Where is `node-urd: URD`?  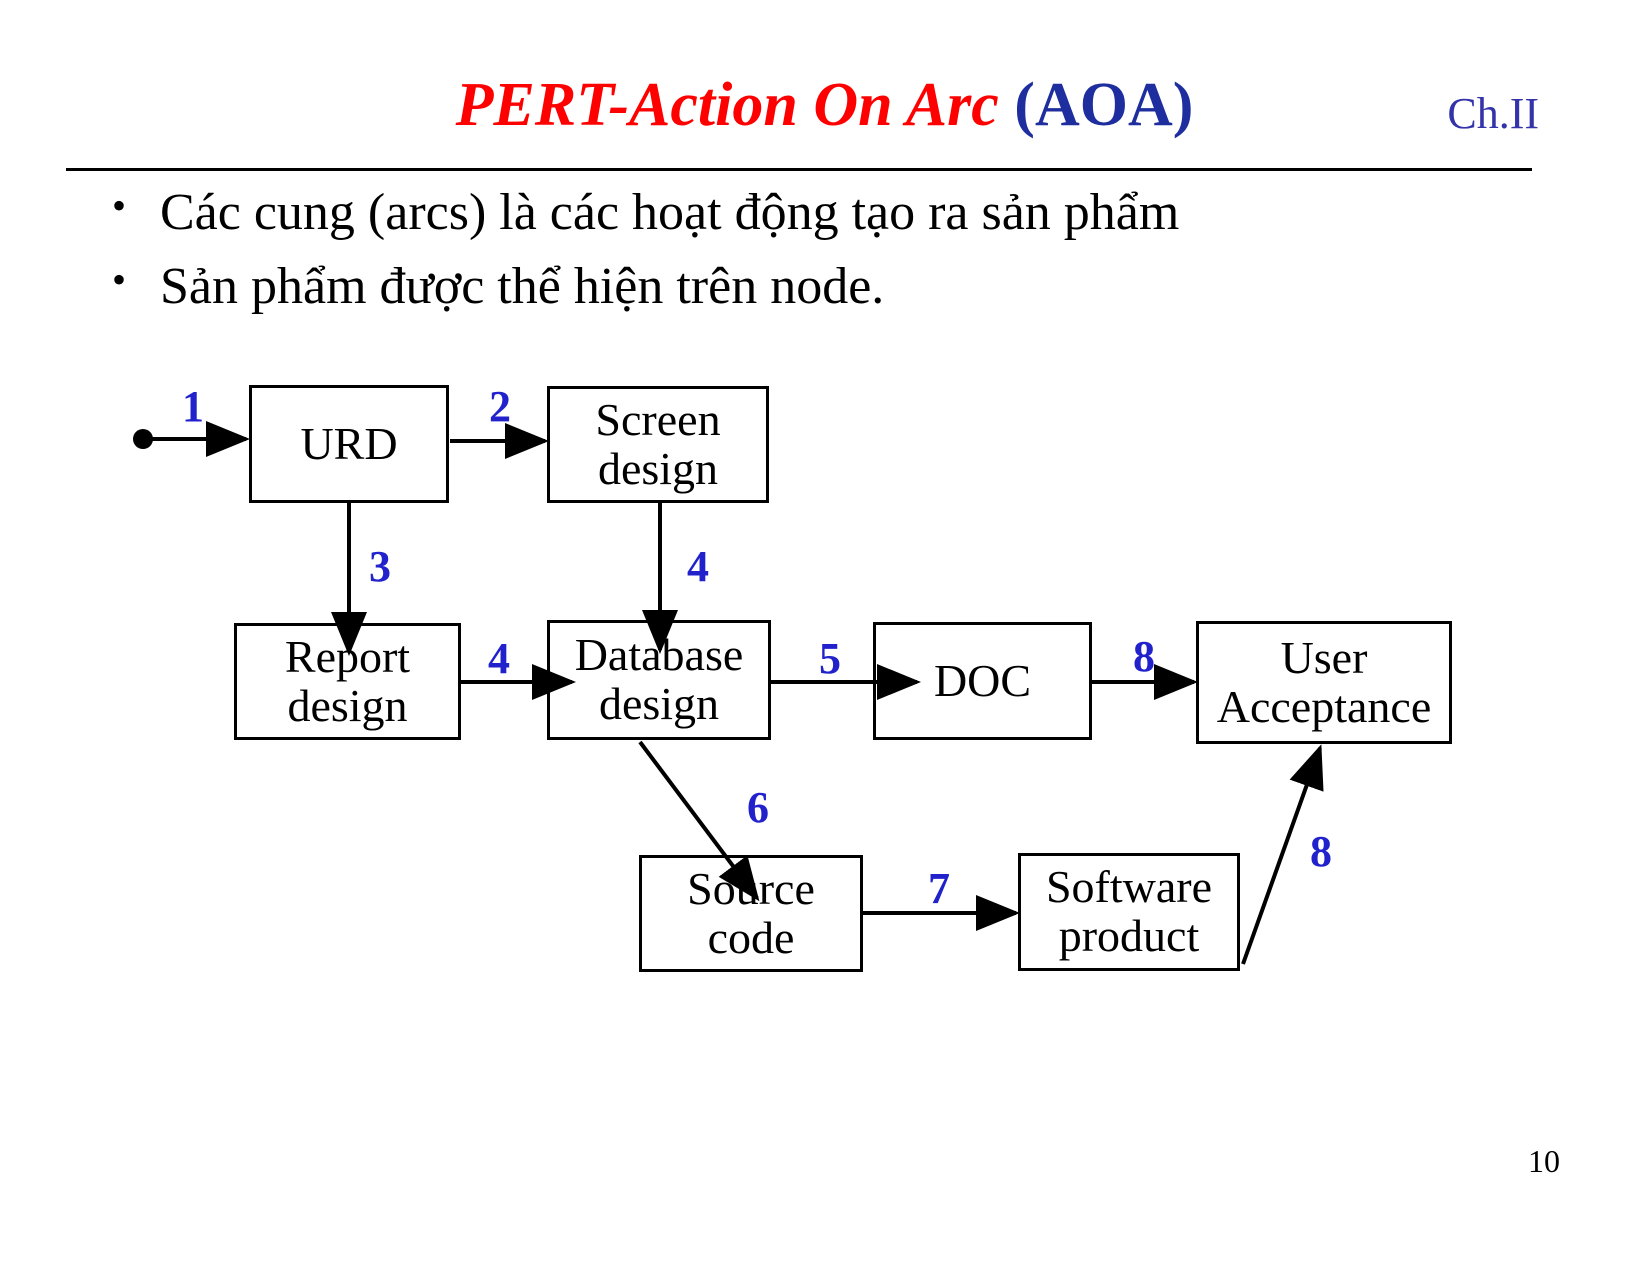
node-urd: URD is located at coordinates (349, 444).